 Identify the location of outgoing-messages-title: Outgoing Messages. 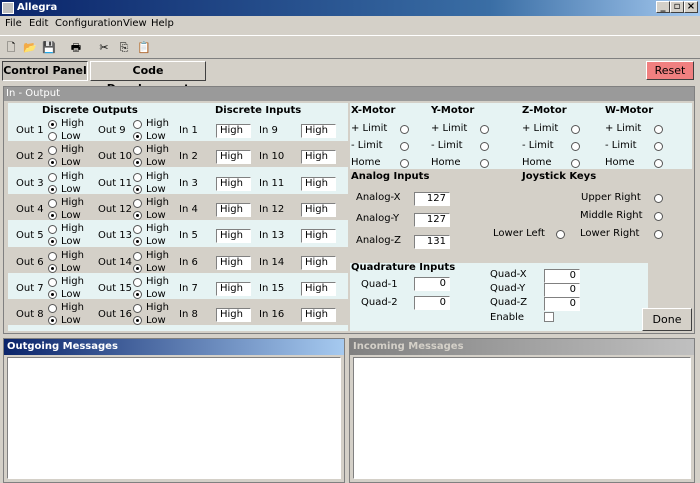
(174, 347).